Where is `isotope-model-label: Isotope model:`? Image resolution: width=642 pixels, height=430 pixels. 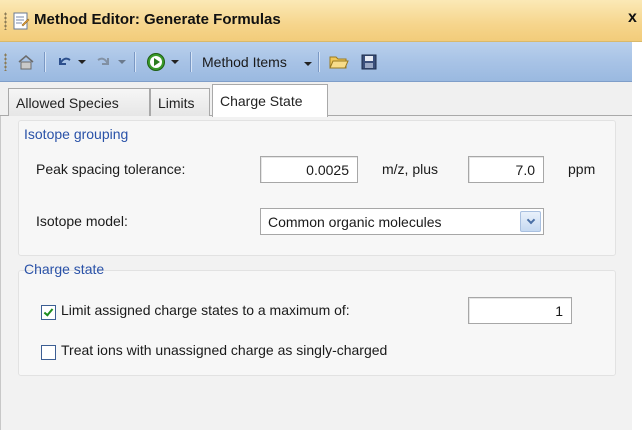 isotope-model-label: Isotope model: is located at coordinates (82, 221).